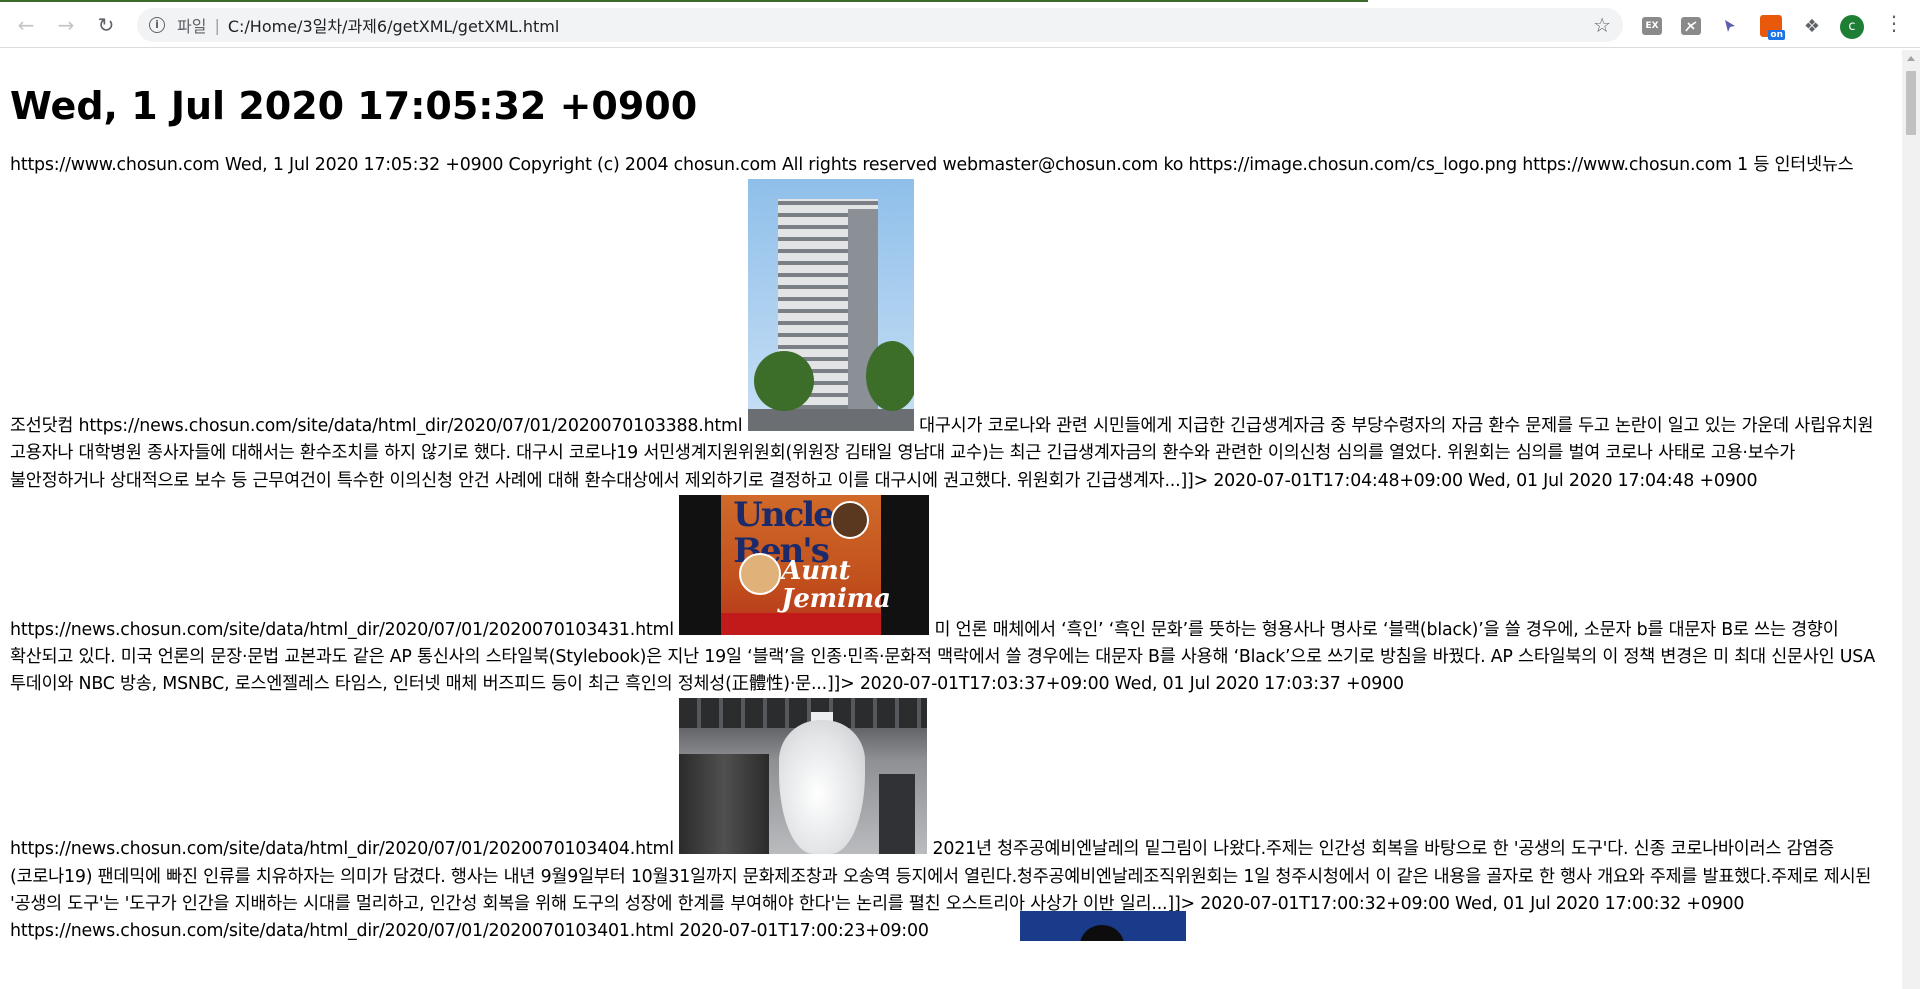  I want to click on reload-button: ↻, so click(106, 25).